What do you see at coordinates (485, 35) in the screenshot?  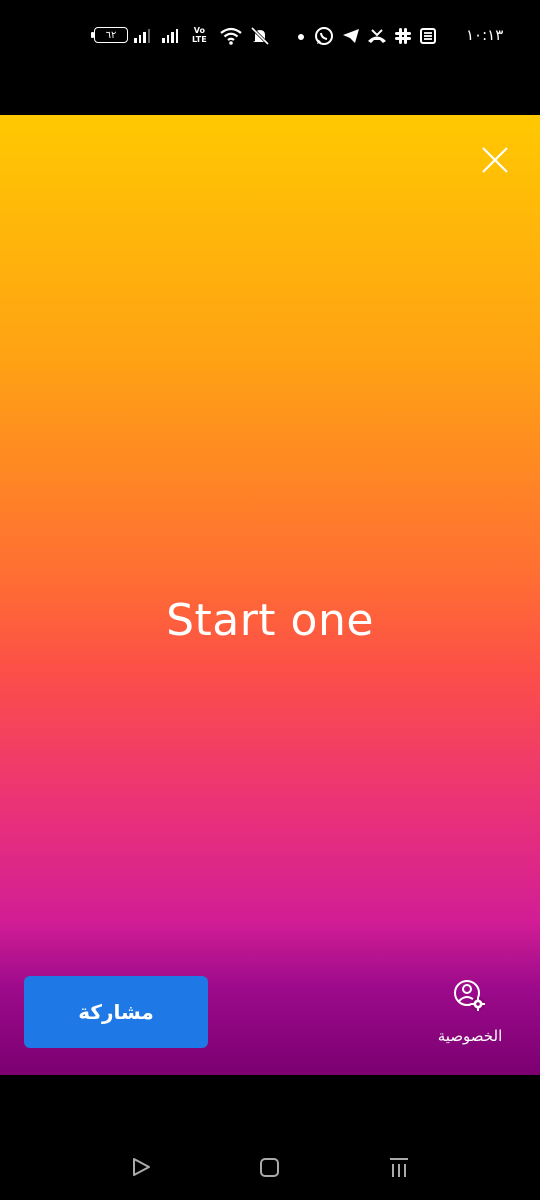 I see `clock: ١٠:١٣` at bounding box center [485, 35].